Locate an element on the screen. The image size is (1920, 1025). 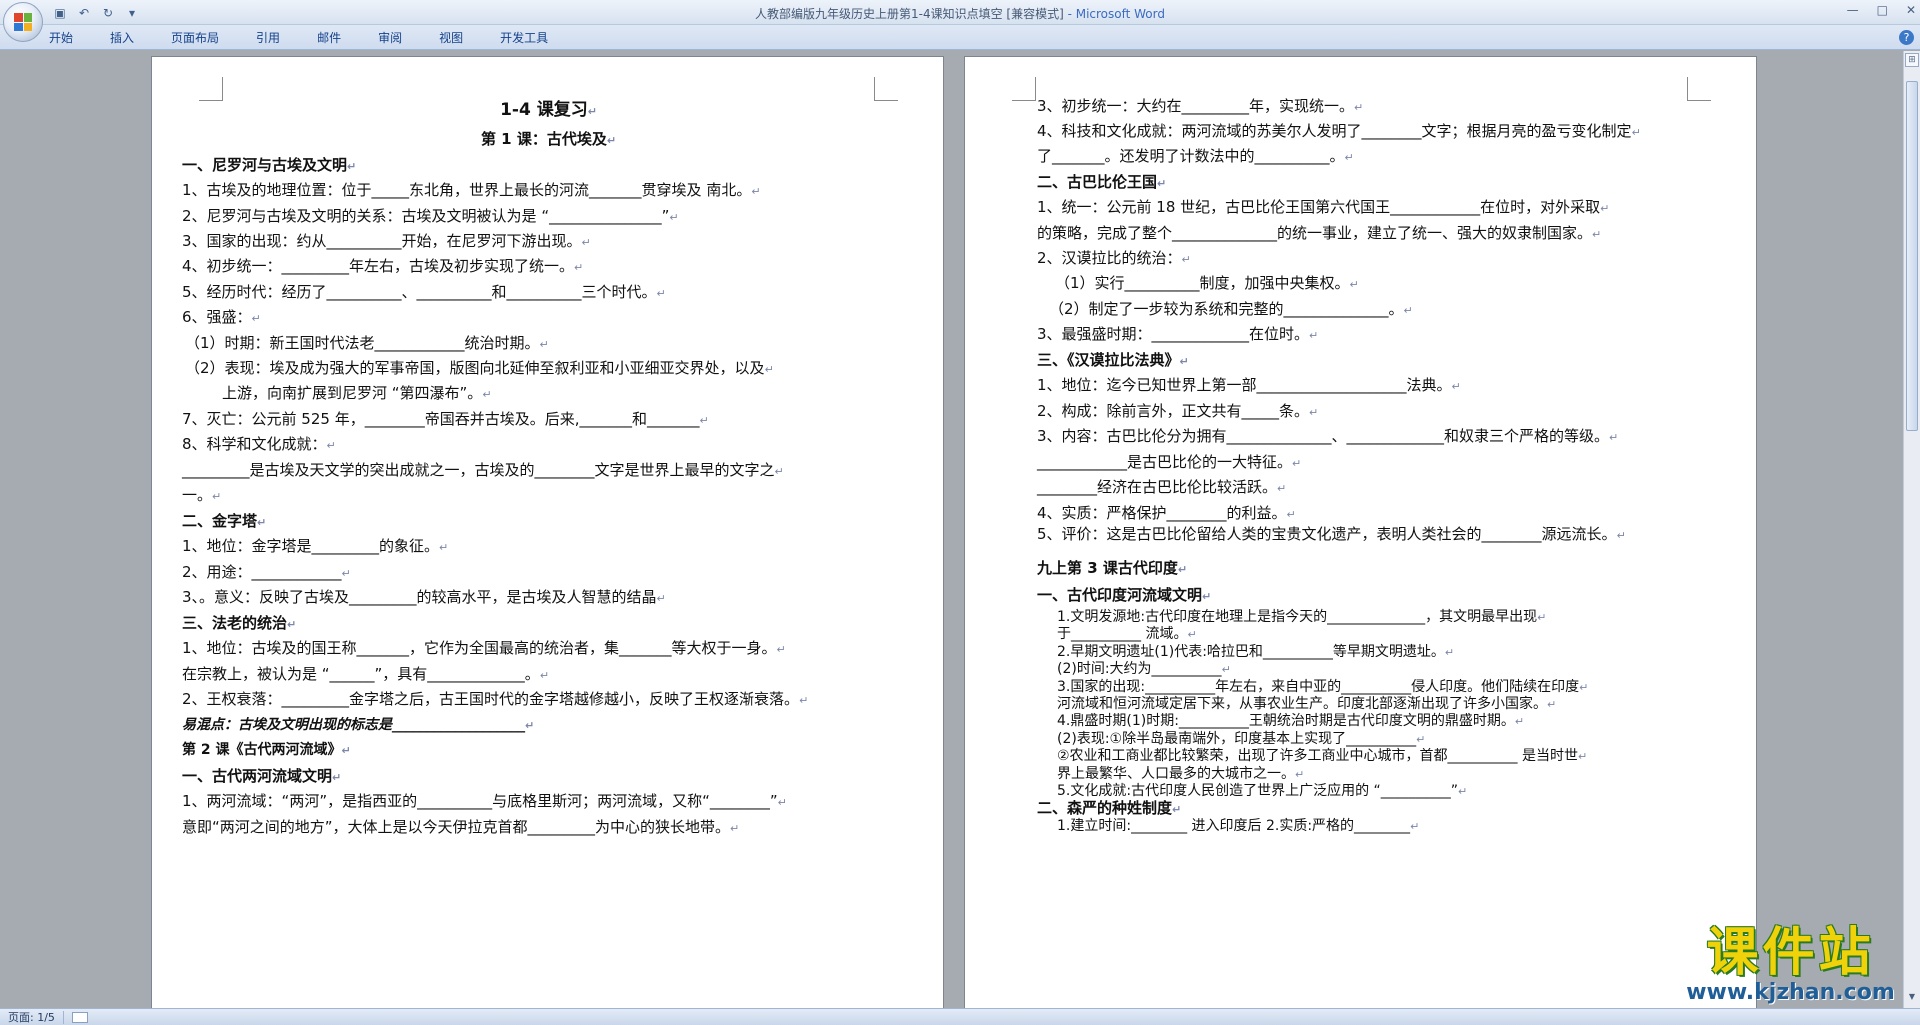
doc-line: (2)时间:大约为__________↵ is located at coordinates (1144, 669).